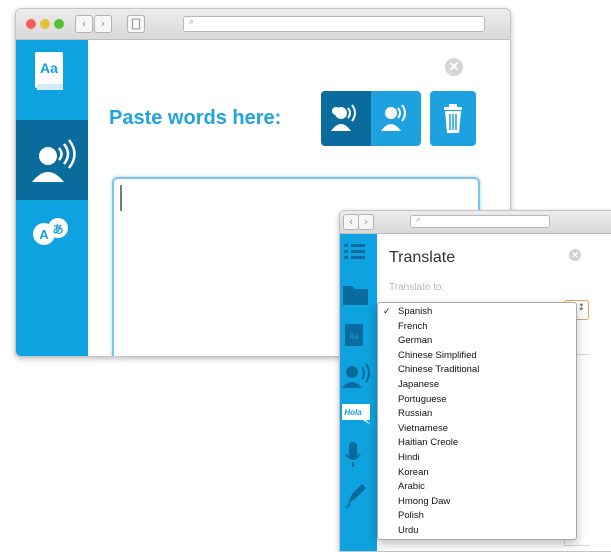 The height and width of the screenshot is (552, 611). I want to click on delete-button, so click(453, 118).